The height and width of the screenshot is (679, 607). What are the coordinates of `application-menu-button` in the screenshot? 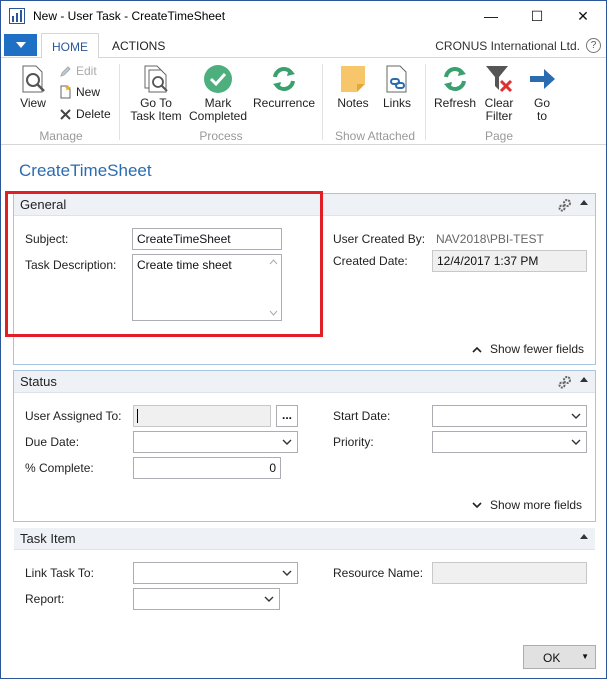 It's located at (20, 45).